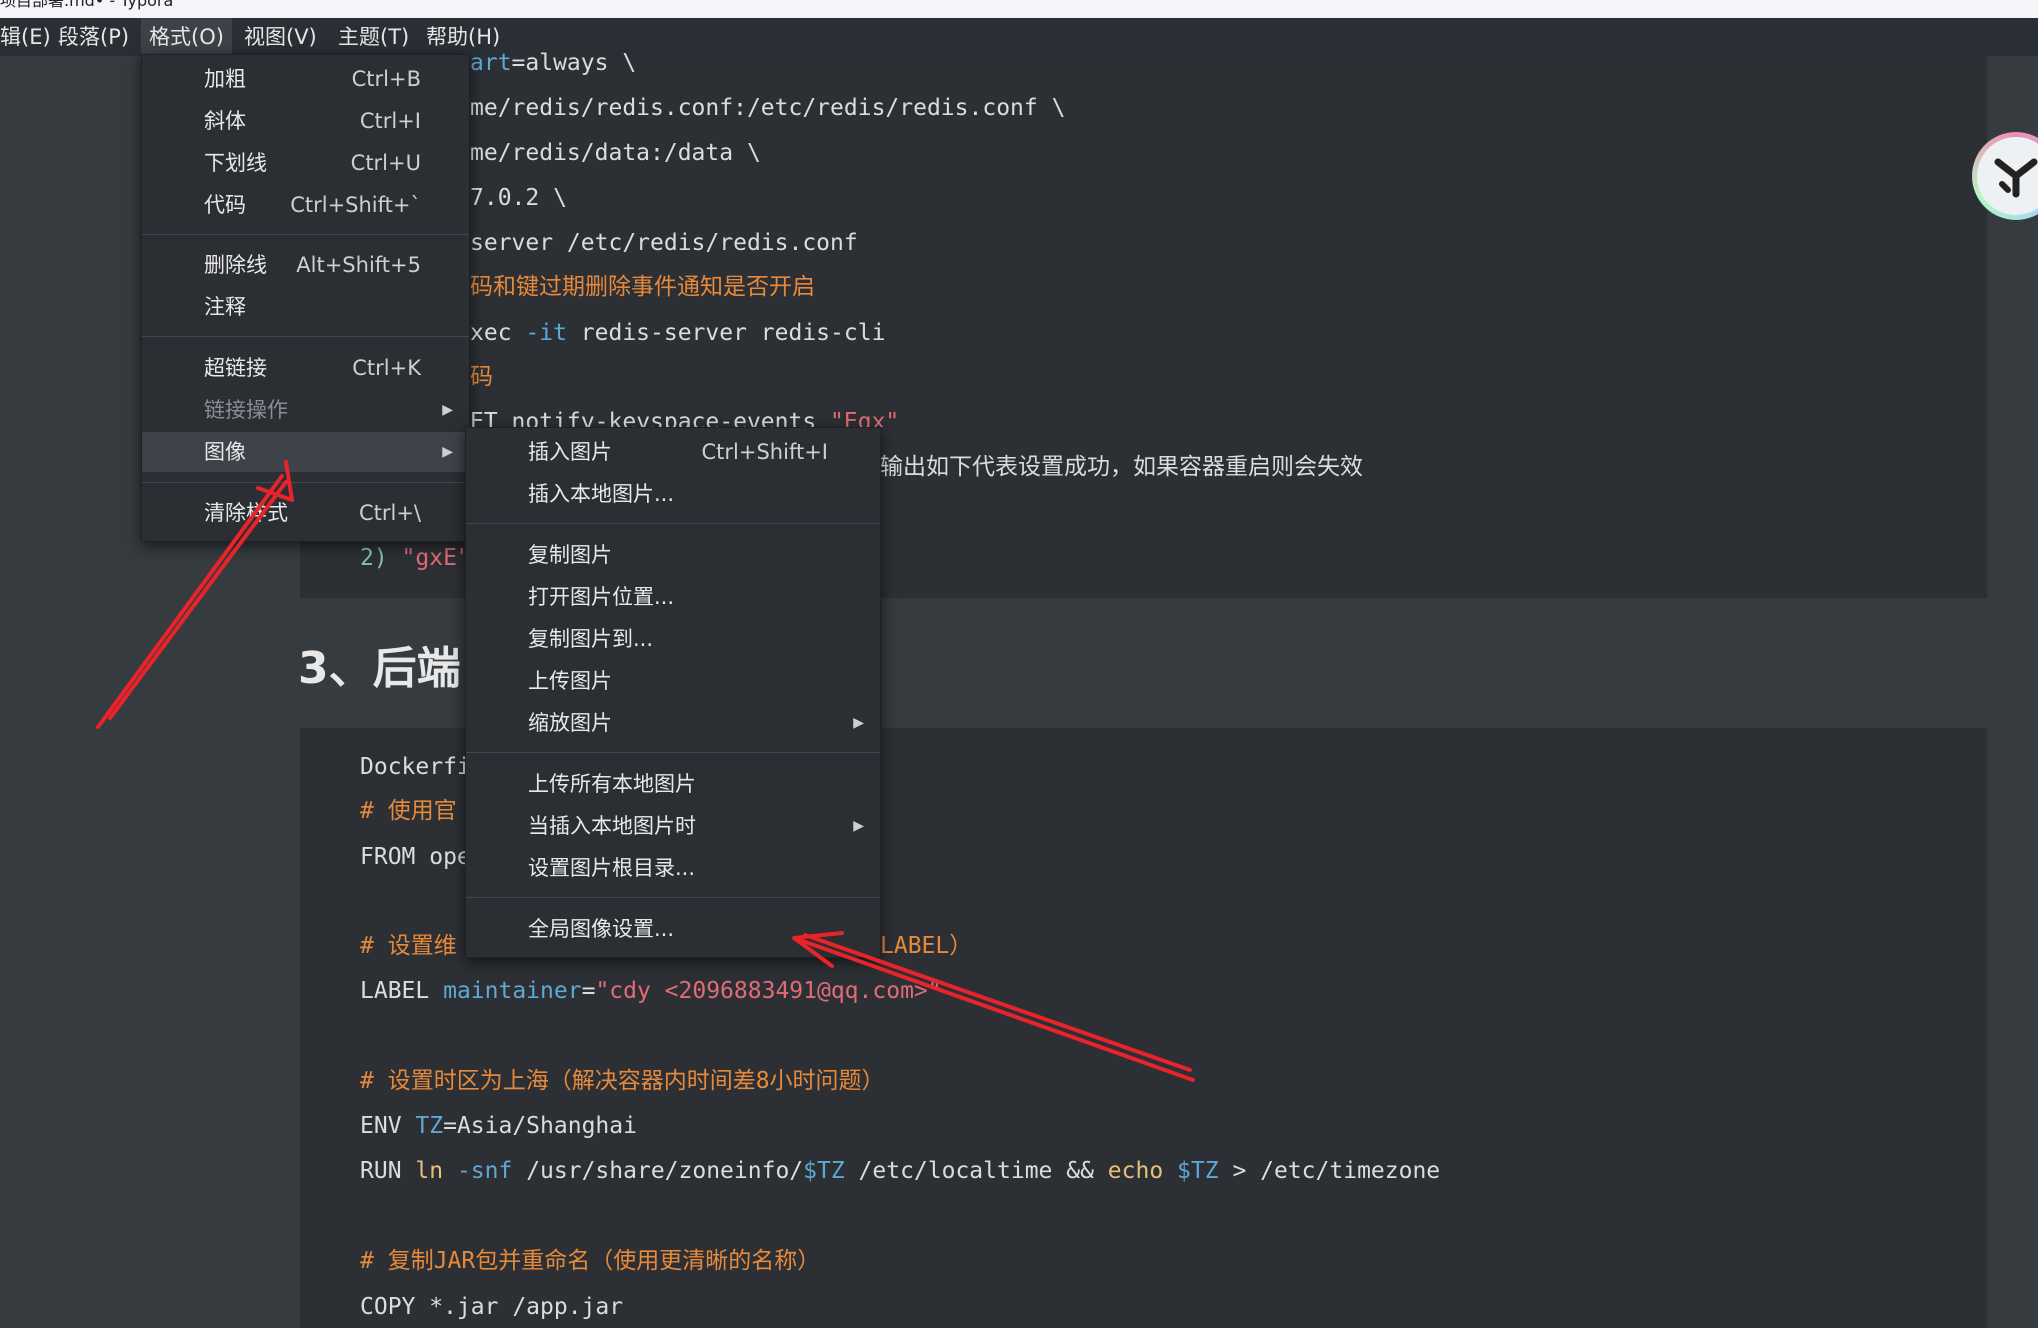  I want to click on code-comment: 输出如下代表设置成功，如果容器重启则会失效, so click(1121, 467).